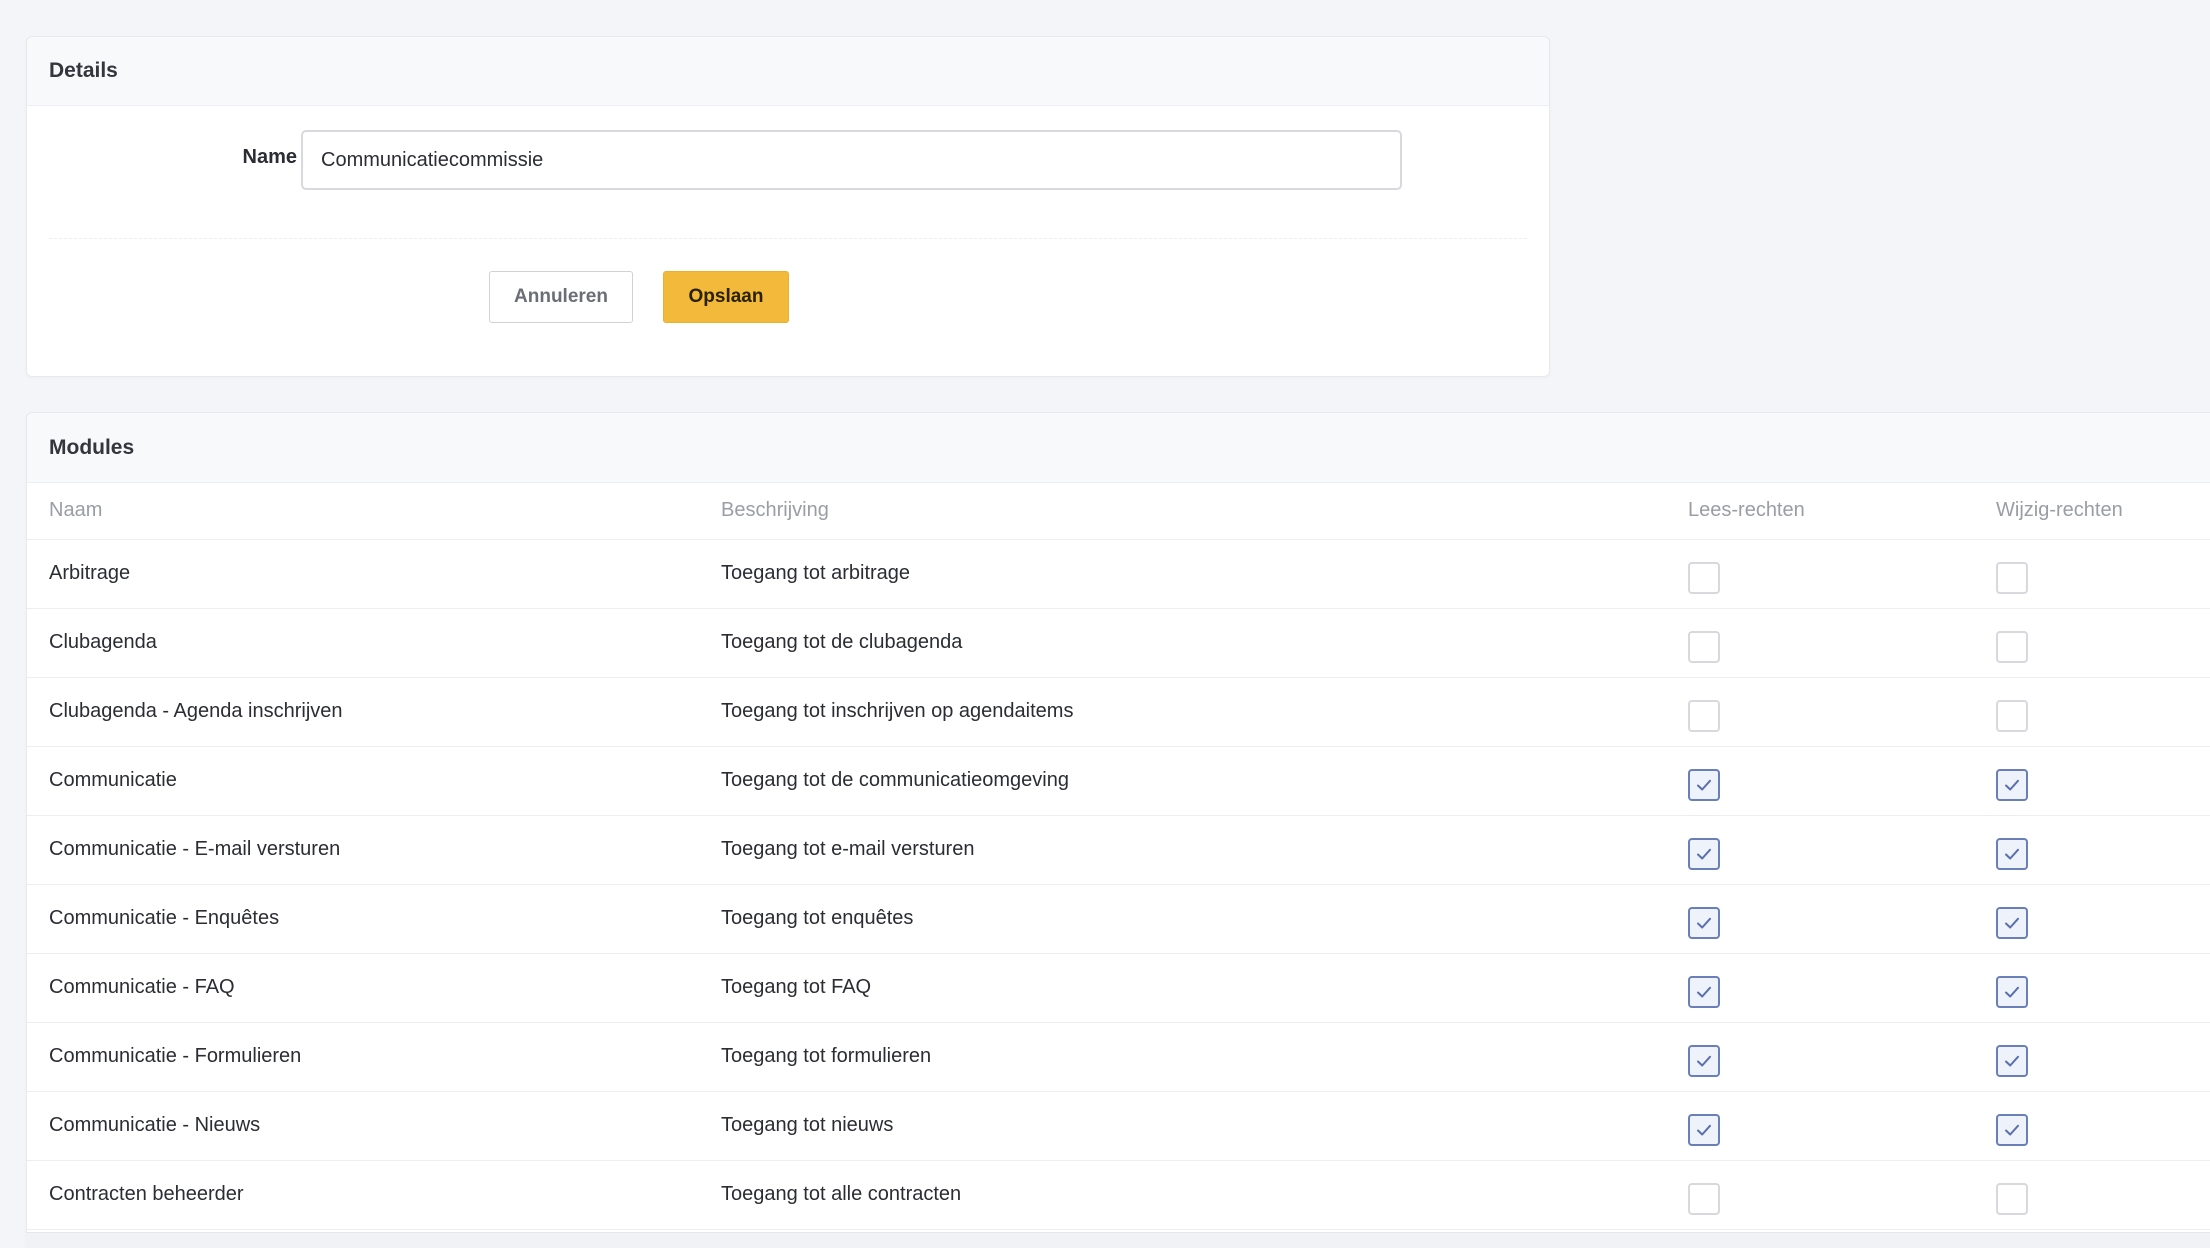  Describe the element at coordinates (196, 711) in the screenshot. I see `module-name: Clubagenda - Agenda inschrijven` at that location.